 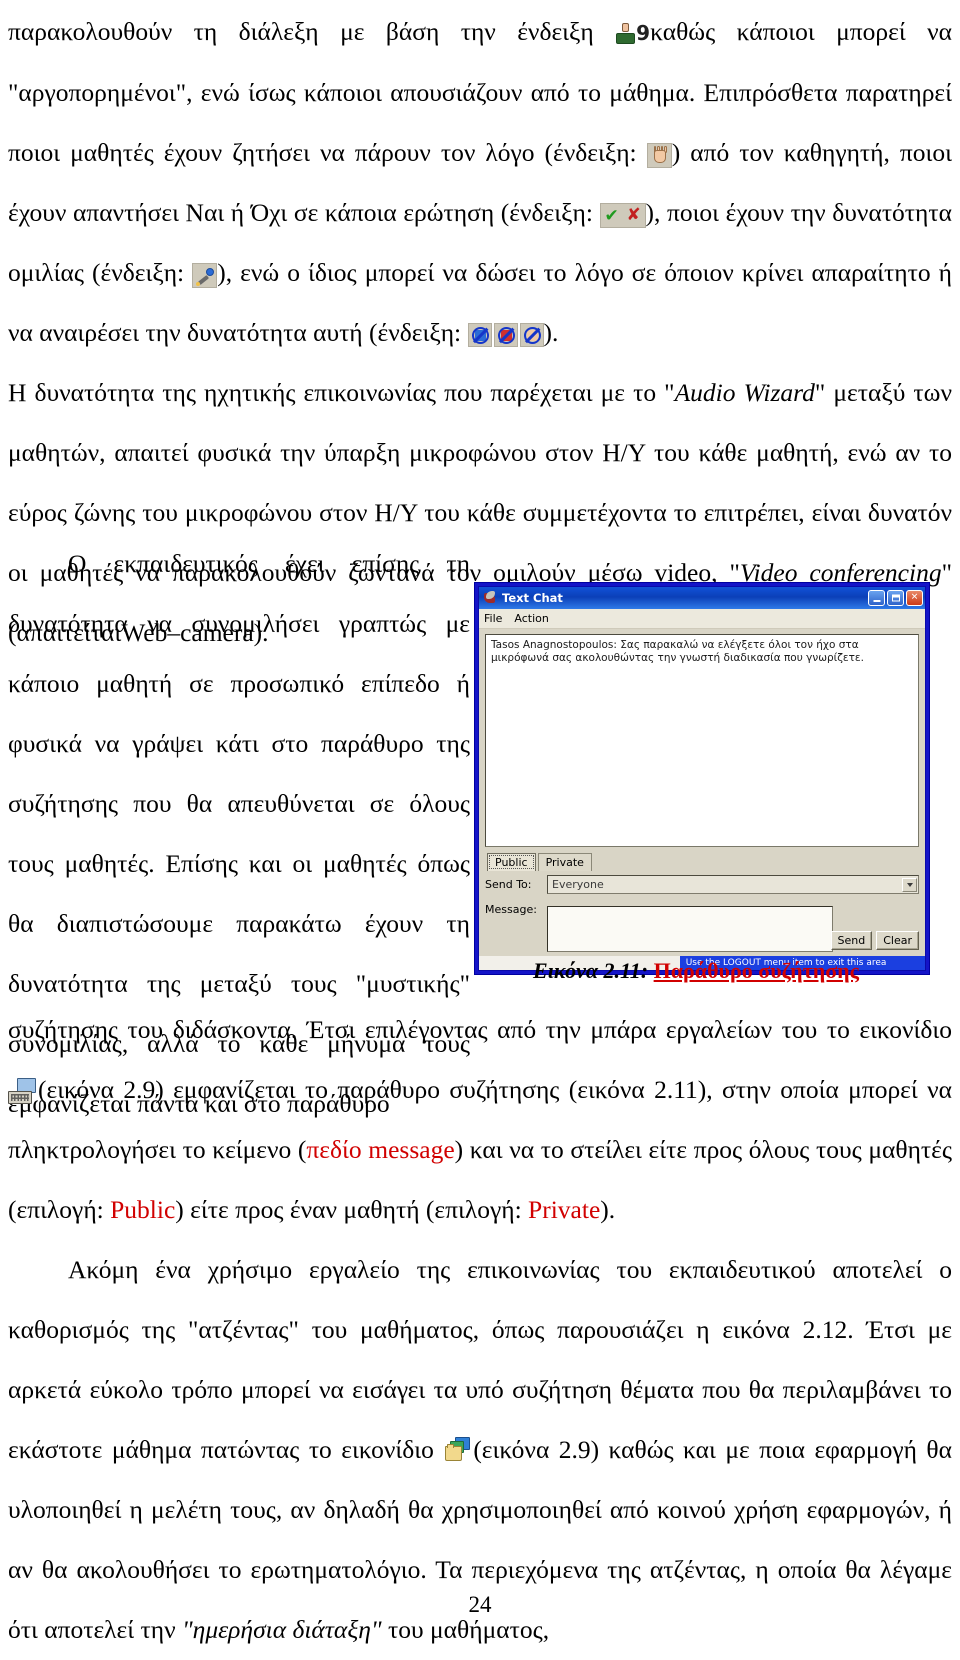 What do you see at coordinates (564, 1209) in the screenshot?
I see `private-option-highlight: Private` at bounding box center [564, 1209].